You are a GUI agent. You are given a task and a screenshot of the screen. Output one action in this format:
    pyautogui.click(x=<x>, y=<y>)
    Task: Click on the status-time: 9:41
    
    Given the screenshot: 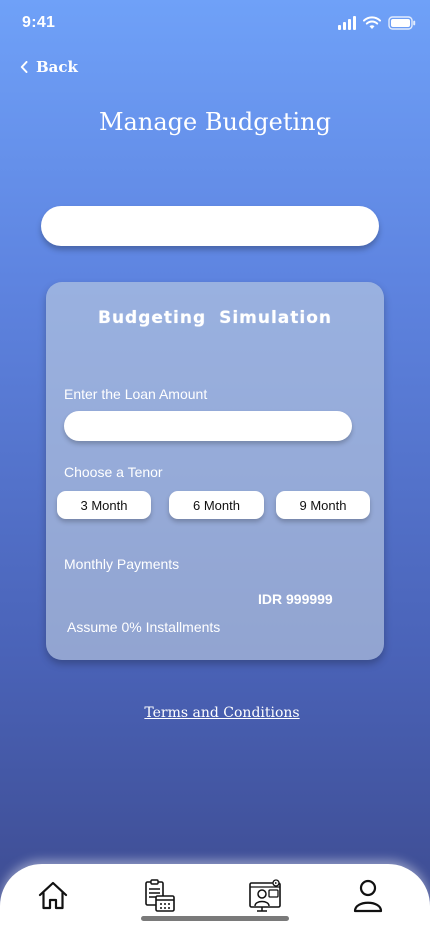 What is the action you would take?
    pyautogui.click(x=39, y=22)
    